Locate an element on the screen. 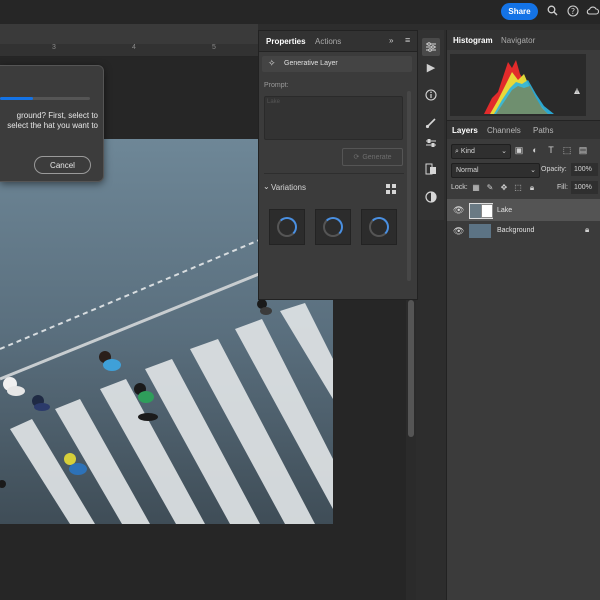 Image resolution: width=600 pixels, height=600 pixels. generate-label: Generate is located at coordinates (377, 157).